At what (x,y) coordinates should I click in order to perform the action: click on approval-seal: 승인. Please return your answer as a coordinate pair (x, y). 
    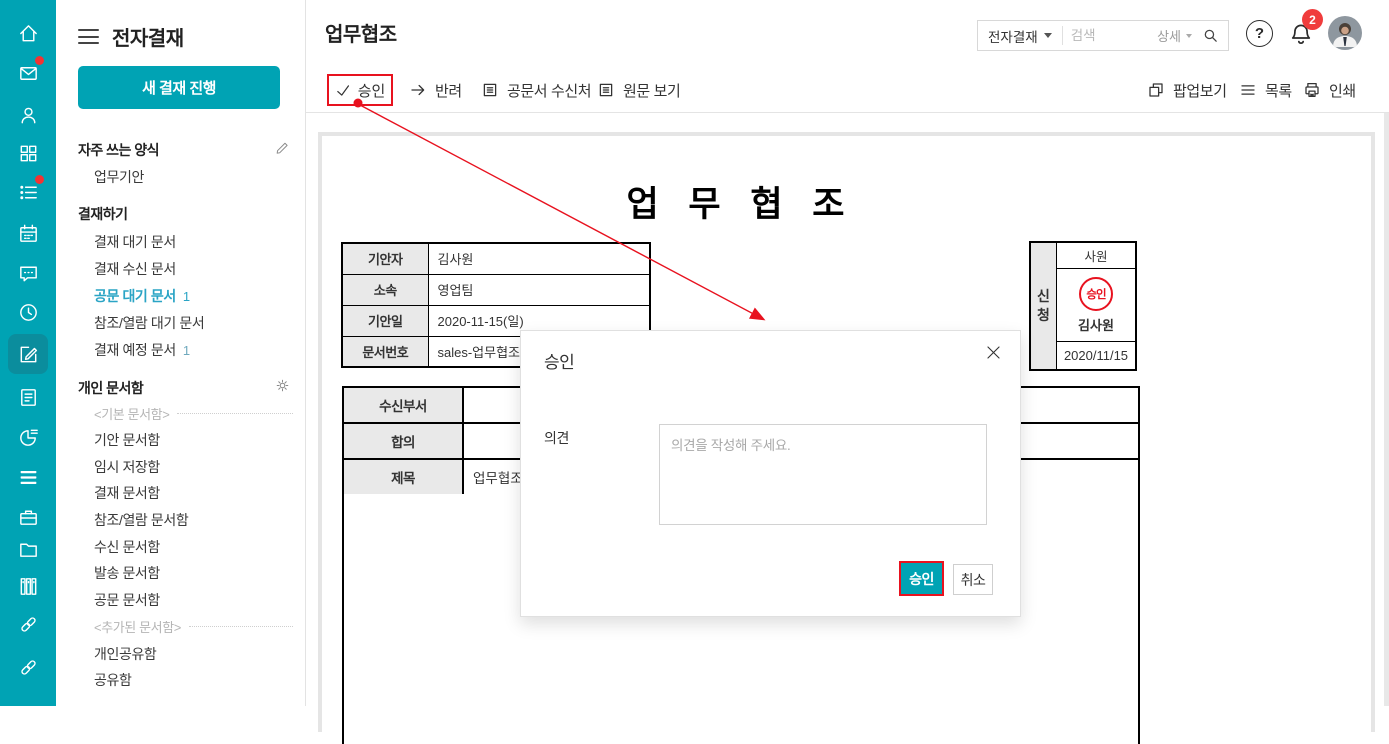
    Looking at the image, I should click on (1096, 293).